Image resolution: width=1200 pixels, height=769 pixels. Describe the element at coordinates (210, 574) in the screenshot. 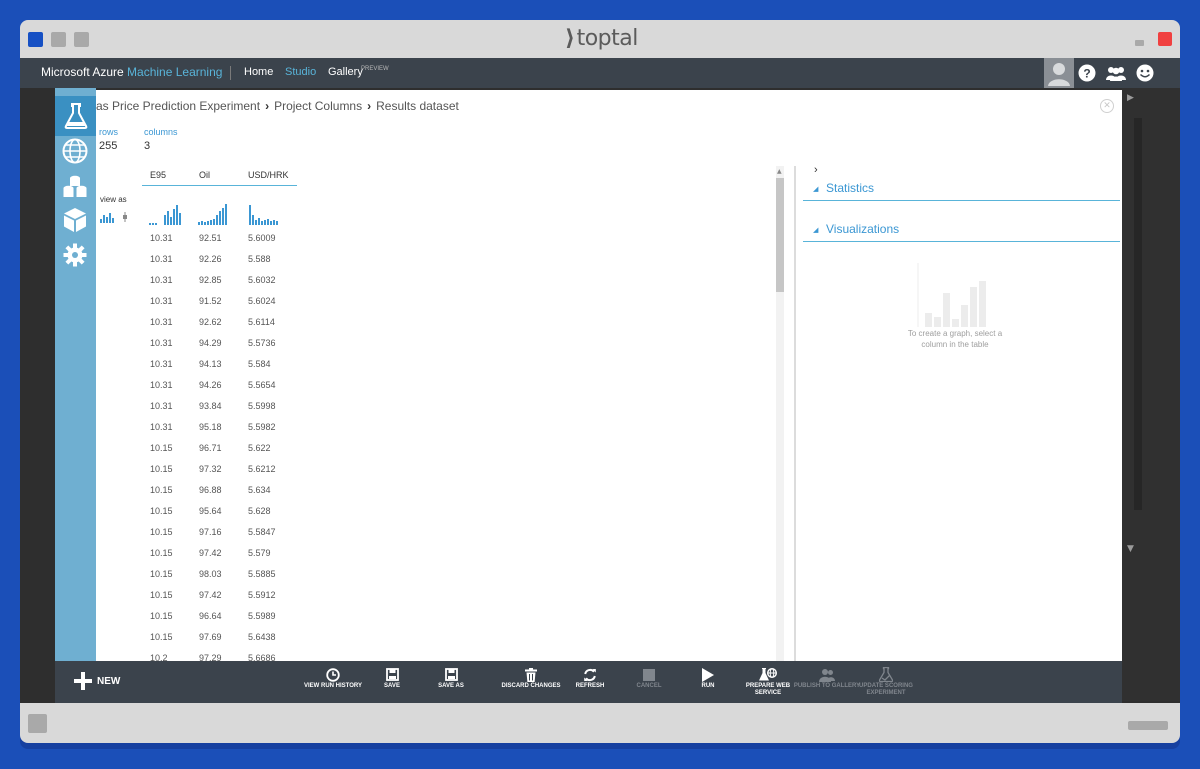

I see `cell-oil: 98.03` at that location.